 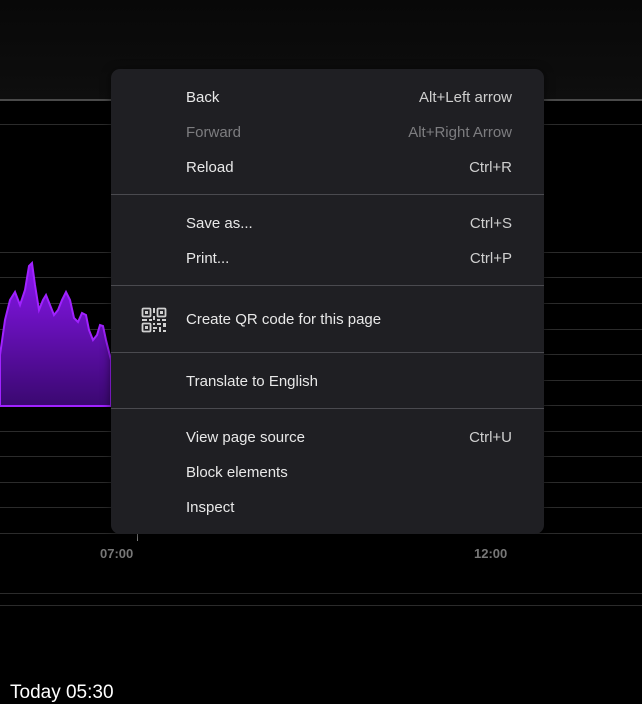 I want to click on today-timestamp: Today 05:30, so click(x=62, y=692).